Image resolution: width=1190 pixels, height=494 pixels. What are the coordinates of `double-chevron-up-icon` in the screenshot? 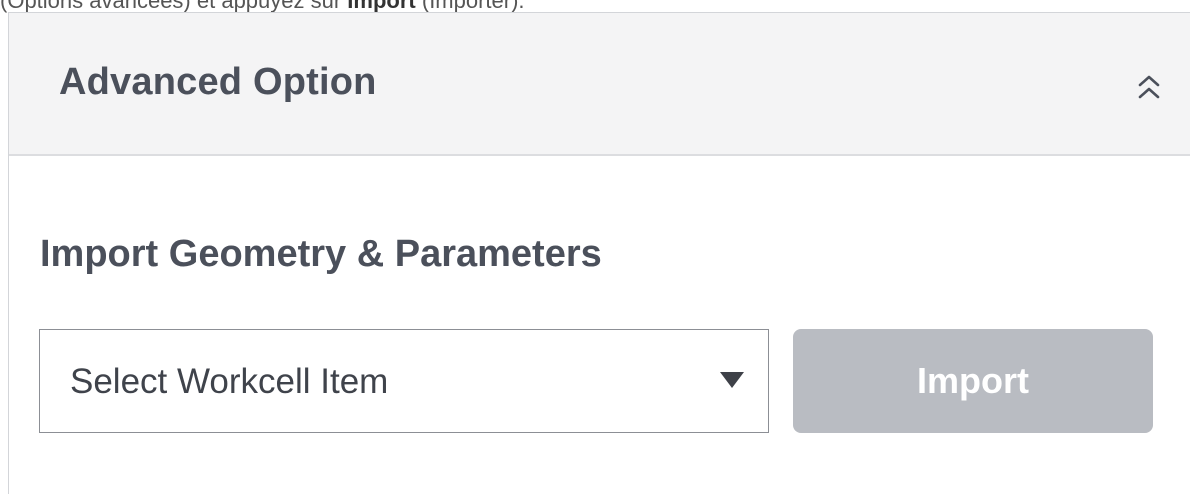 It's located at (1149, 87).